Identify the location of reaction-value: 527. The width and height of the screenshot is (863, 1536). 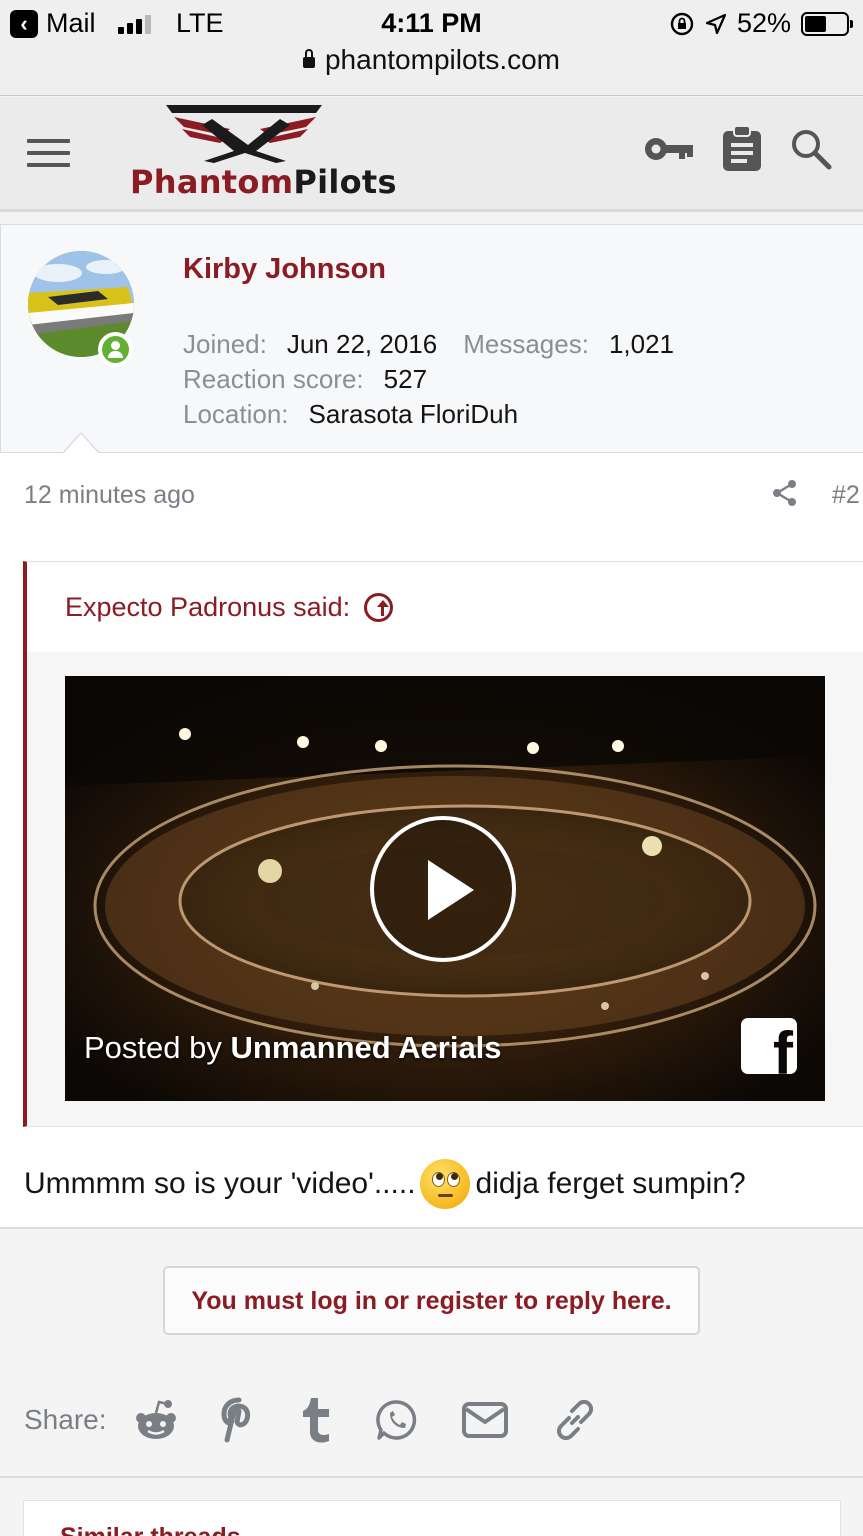
(405, 379).